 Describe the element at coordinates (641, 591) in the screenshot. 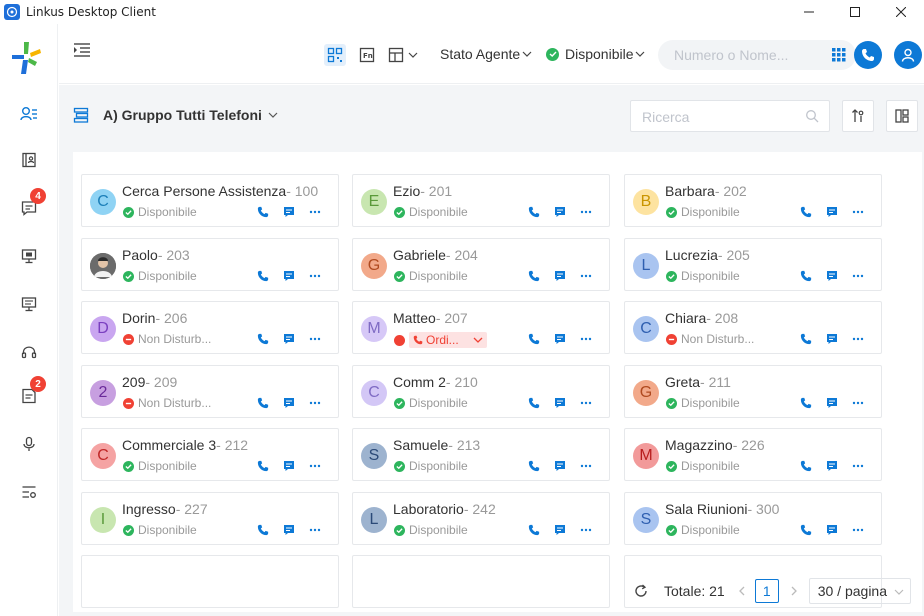

I see `refresh-icon` at that location.